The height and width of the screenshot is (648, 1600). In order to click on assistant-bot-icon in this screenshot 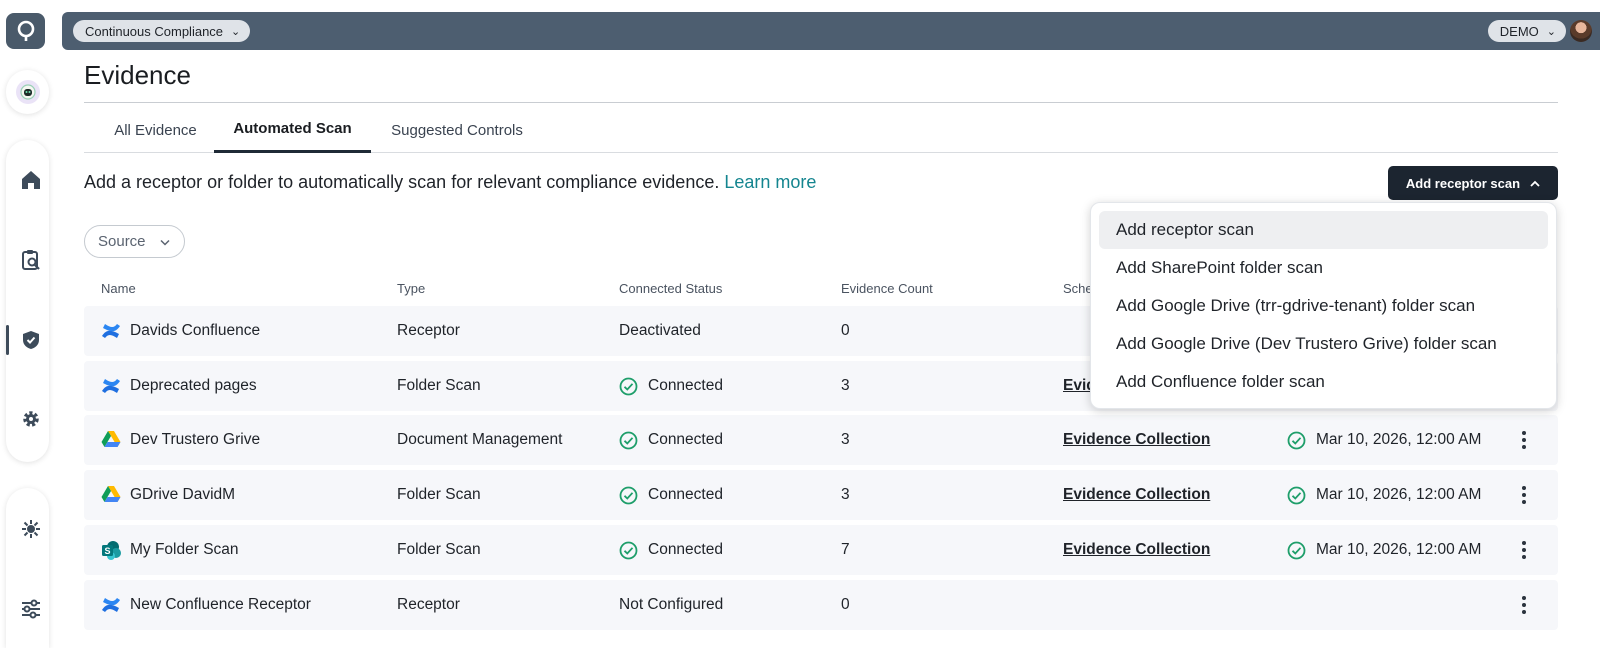, I will do `click(28, 92)`.